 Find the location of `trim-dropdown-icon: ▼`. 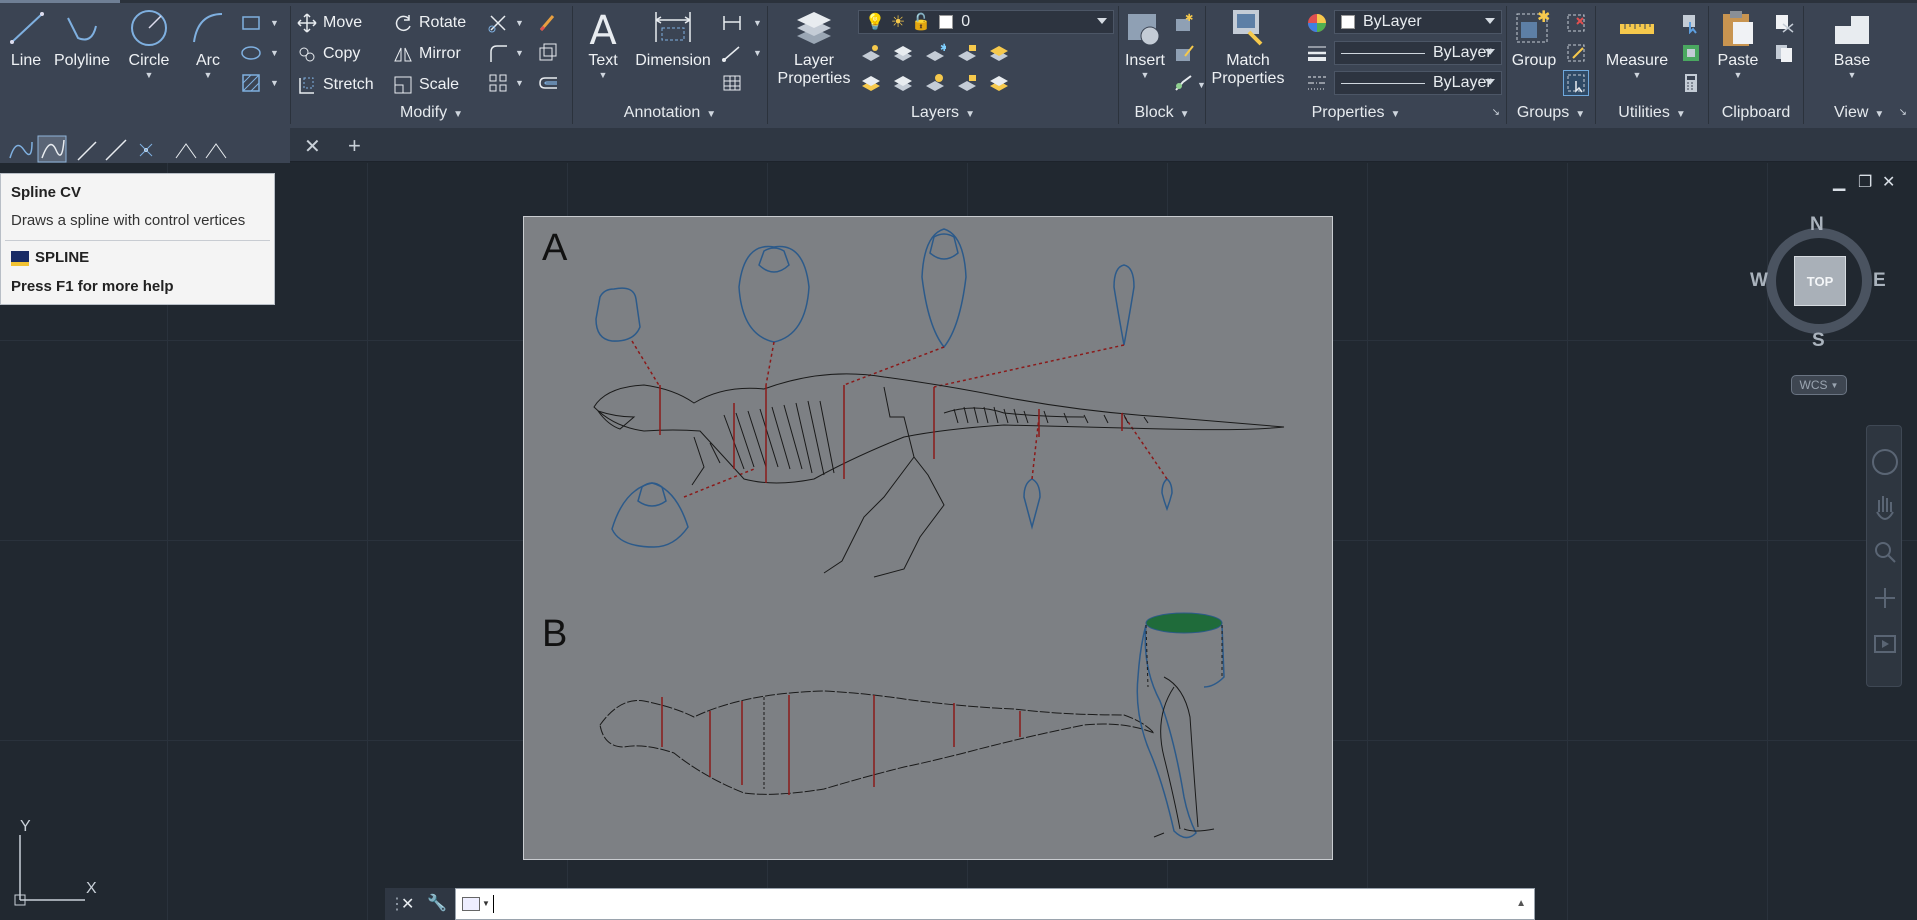

trim-dropdown-icon: ▼ is located at coordinates (519, 23).